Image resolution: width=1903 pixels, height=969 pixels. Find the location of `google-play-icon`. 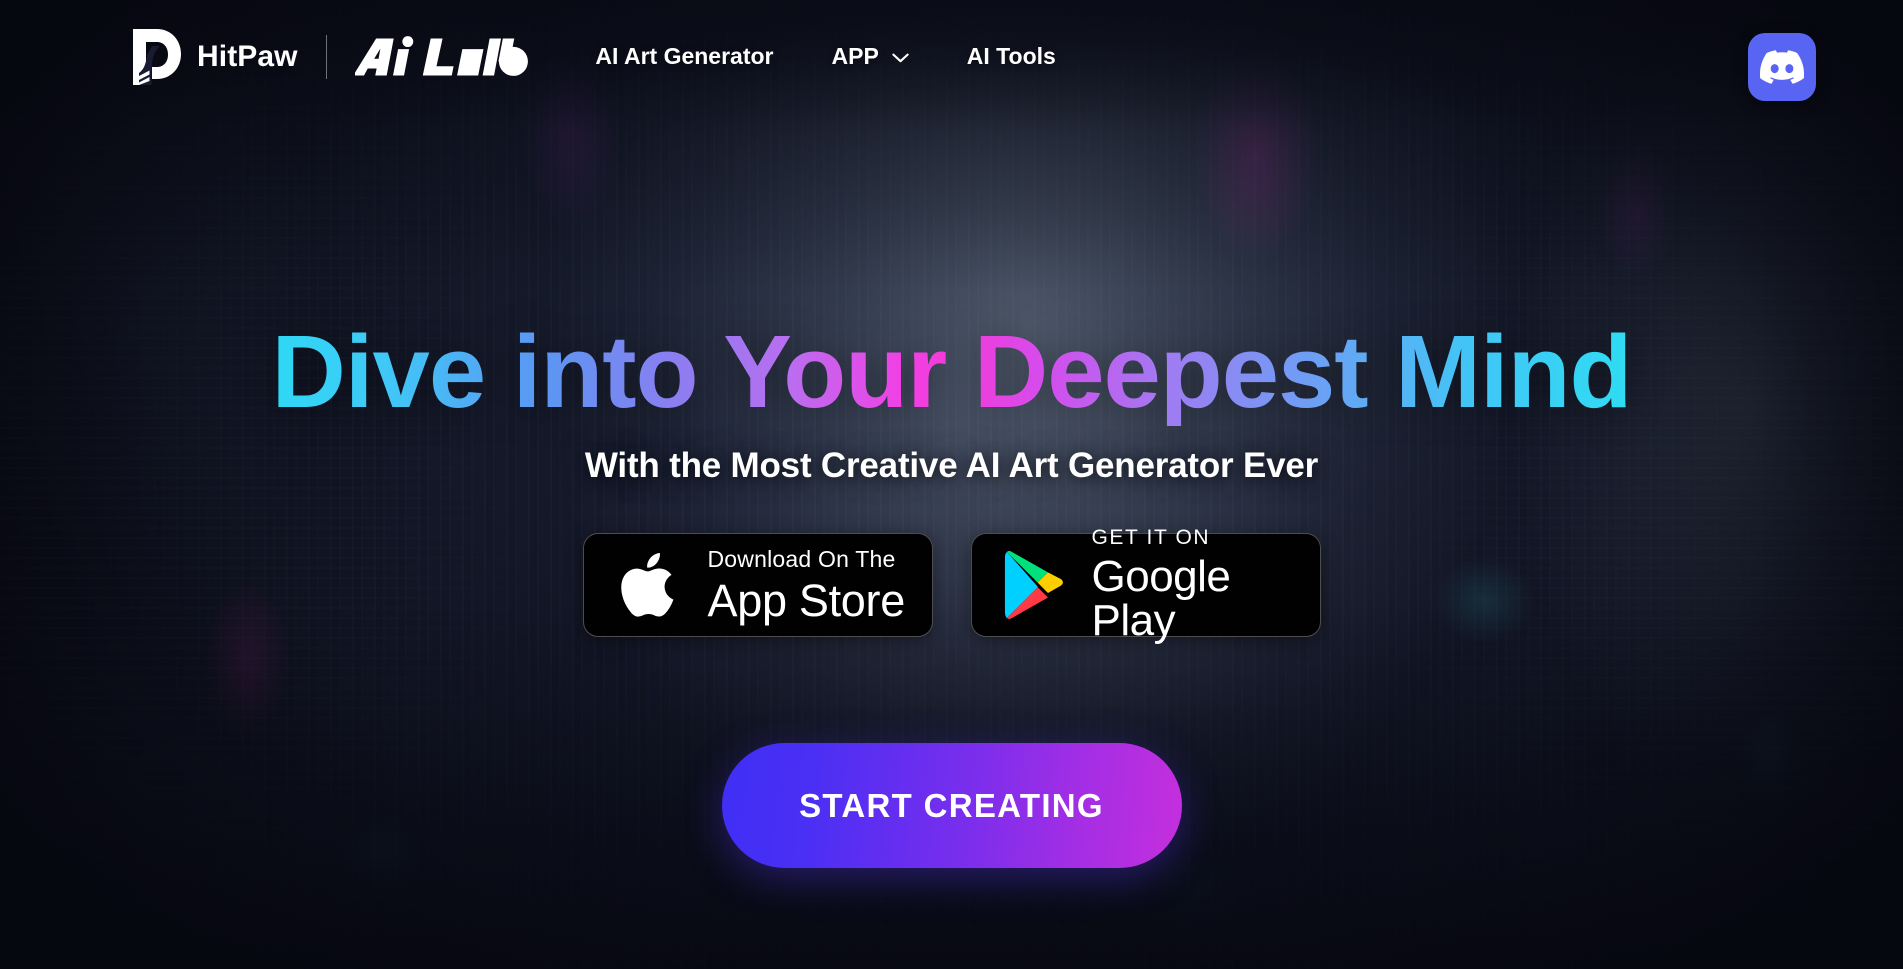

google-play-icon is located at coordinates (1033, 585).